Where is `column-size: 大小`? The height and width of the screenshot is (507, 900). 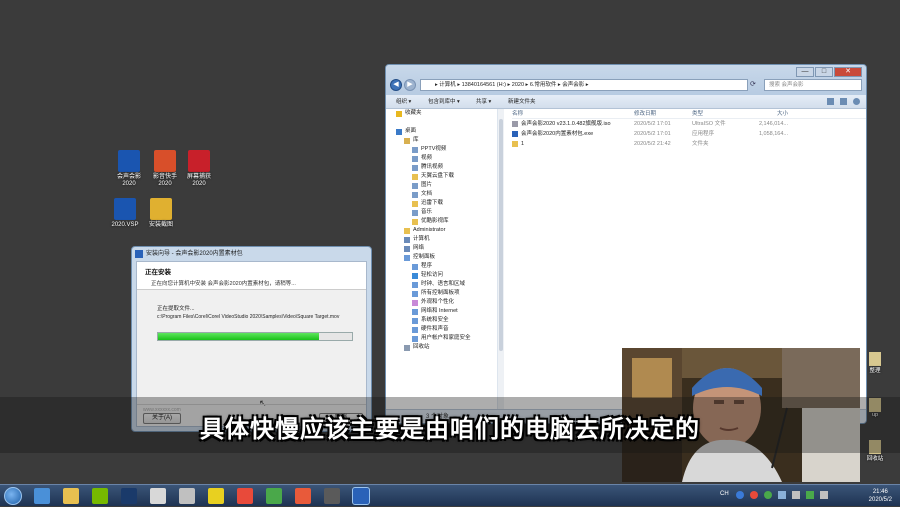 column-size: 大小 is located at coordinates (768, 113).